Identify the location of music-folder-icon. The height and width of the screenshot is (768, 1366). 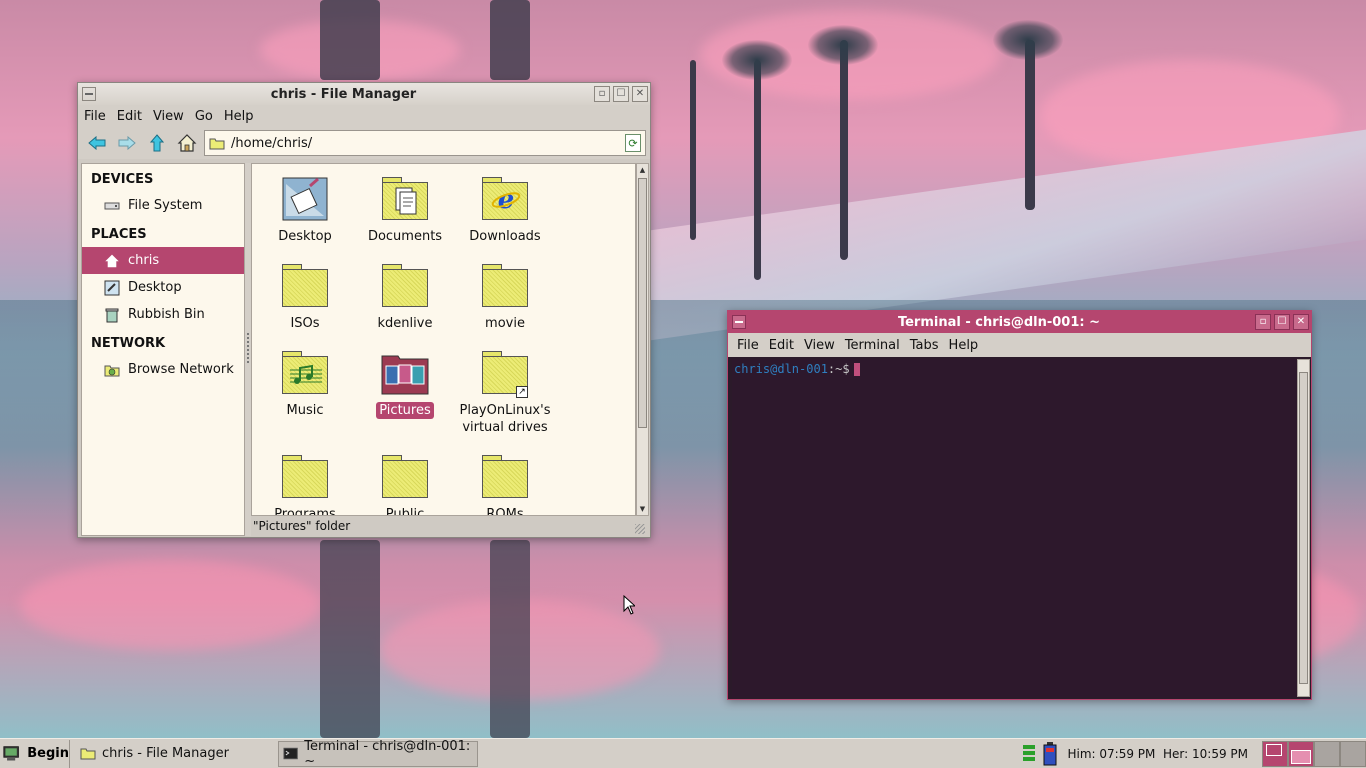
(305, 373).